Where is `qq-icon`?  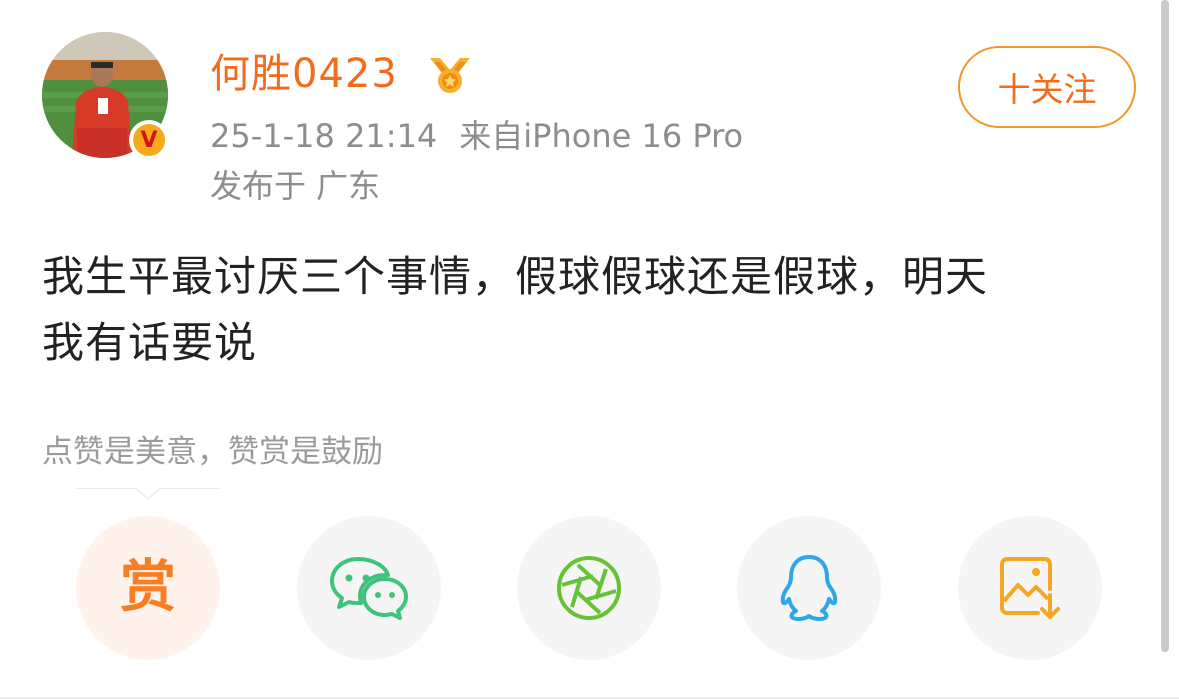
qq-icon is located at coordinates (809, 588).